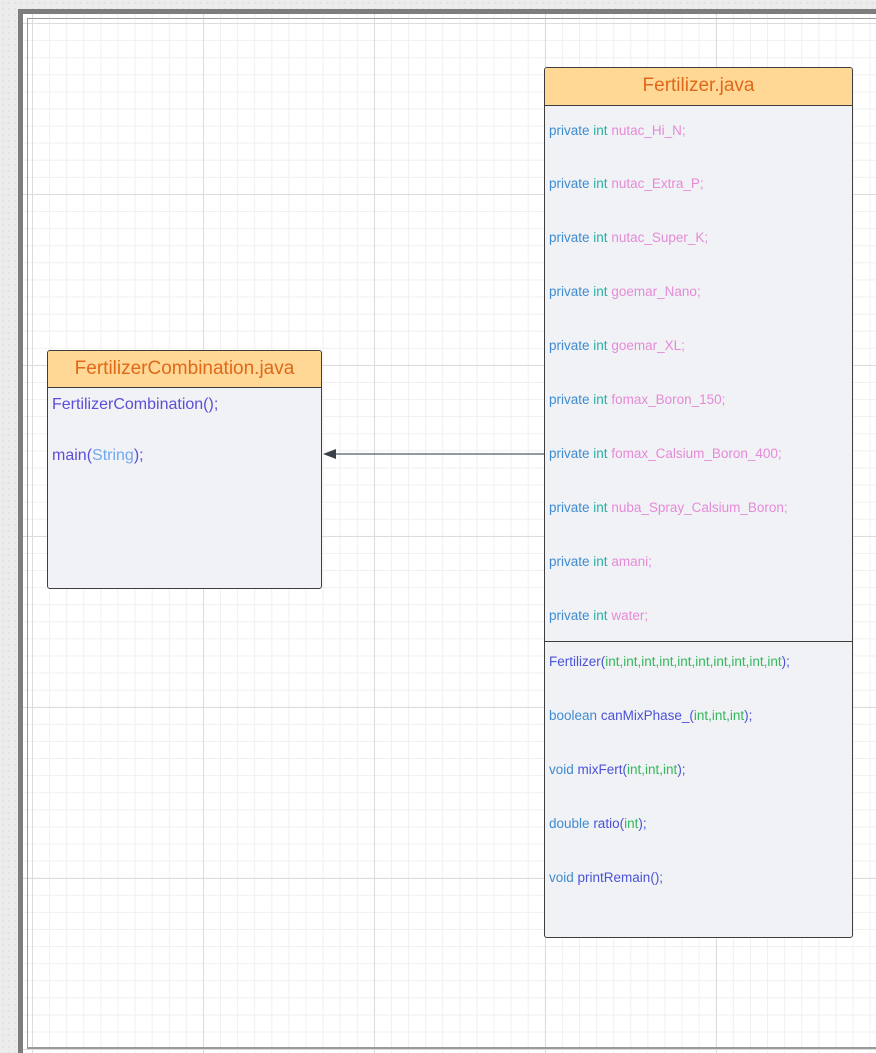  I want to click on arrowhead-icon, so click(329, 454).